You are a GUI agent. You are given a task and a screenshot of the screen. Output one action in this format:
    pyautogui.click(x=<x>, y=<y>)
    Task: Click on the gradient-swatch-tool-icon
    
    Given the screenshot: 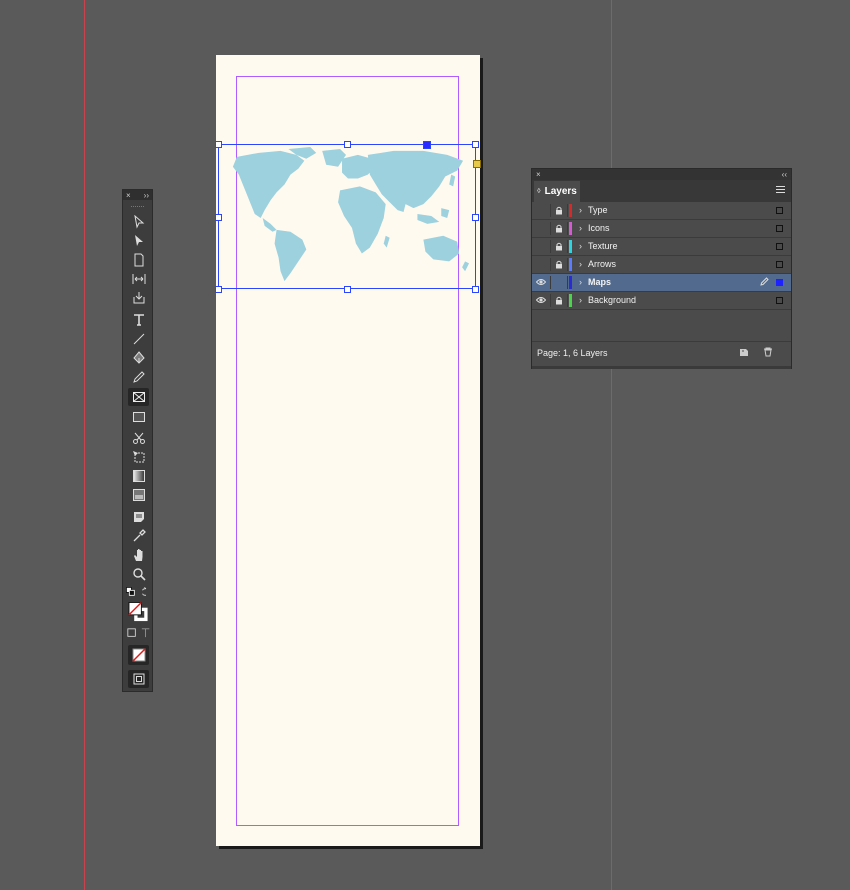 What is the action you would take?
    pyautogui.click(x=138, y=476)
    